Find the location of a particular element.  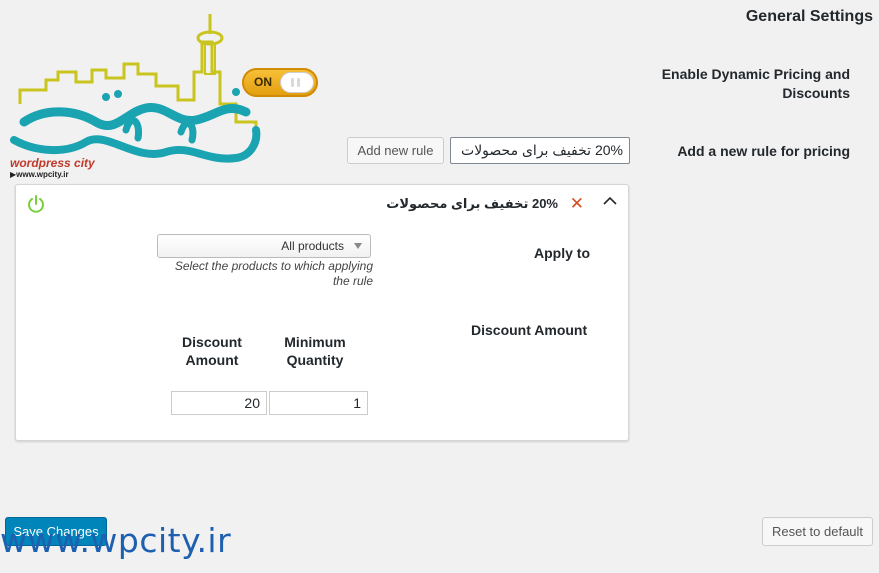

apply-to-selected-value: All products is located at coordinates (312, 246).